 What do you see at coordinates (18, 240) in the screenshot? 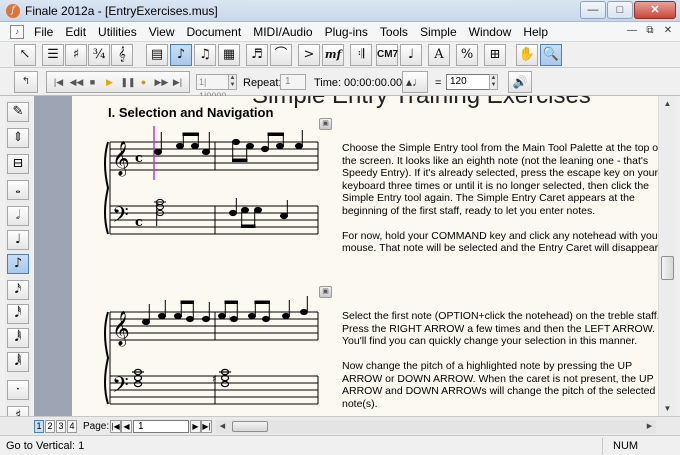
I see `quarter-note-icon: ♩` at bounding box center [18, 240].